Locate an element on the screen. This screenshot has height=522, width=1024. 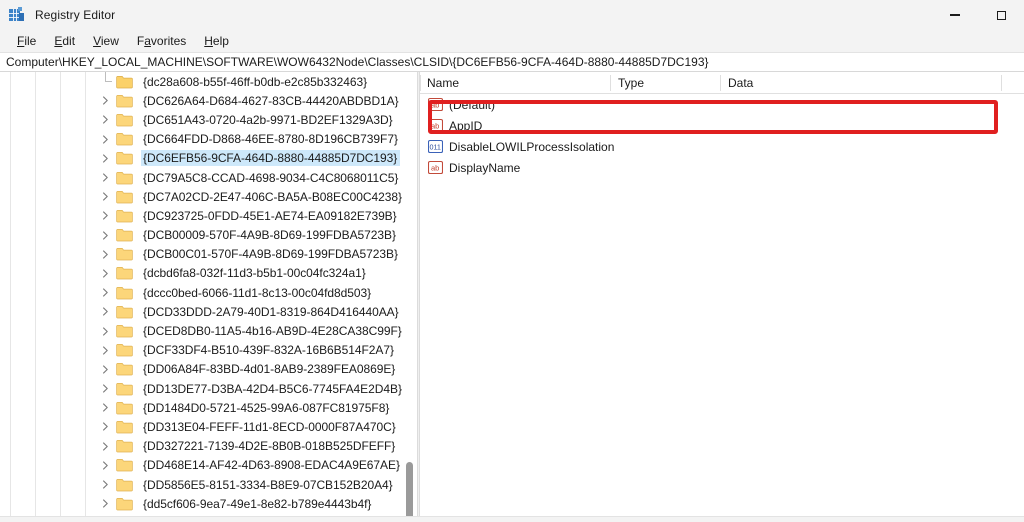
tree-scrollbar-thumb is located at coordinates (409, 492).